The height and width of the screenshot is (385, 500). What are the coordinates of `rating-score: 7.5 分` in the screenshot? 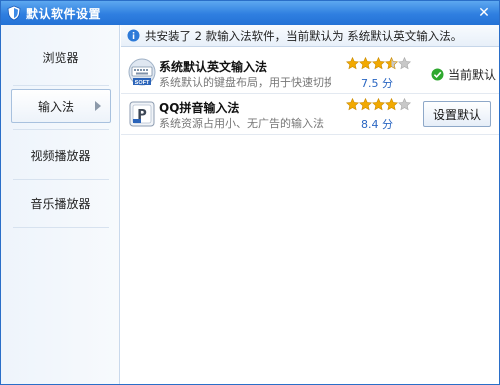 It's located at (377, 83).